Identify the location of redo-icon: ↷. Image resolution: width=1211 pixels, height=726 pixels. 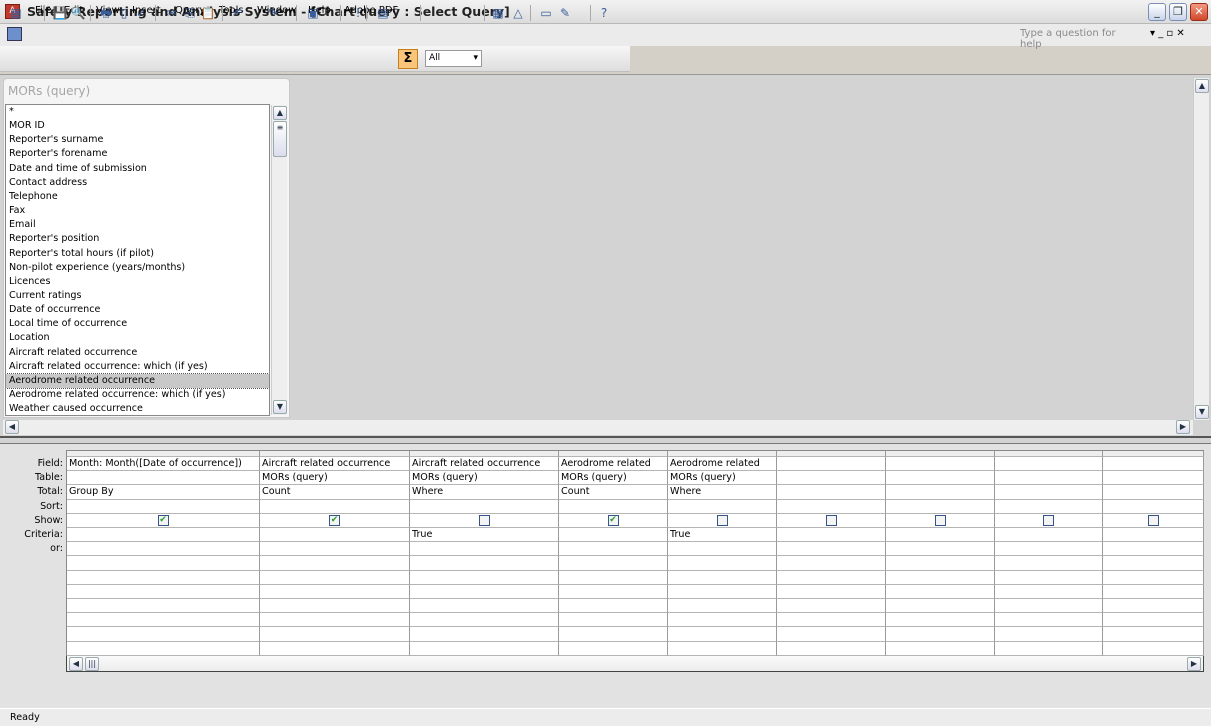
(273, 13).